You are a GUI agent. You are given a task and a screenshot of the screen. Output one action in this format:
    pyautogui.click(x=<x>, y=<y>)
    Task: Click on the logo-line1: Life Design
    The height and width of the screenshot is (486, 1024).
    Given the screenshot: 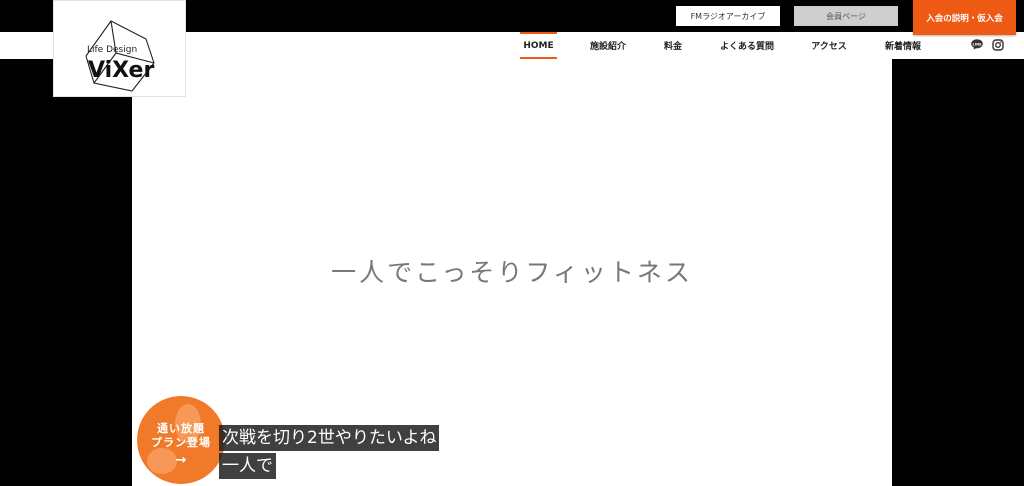 What is the action you would take?
    pyautogui.click(x=112, y=50)
    